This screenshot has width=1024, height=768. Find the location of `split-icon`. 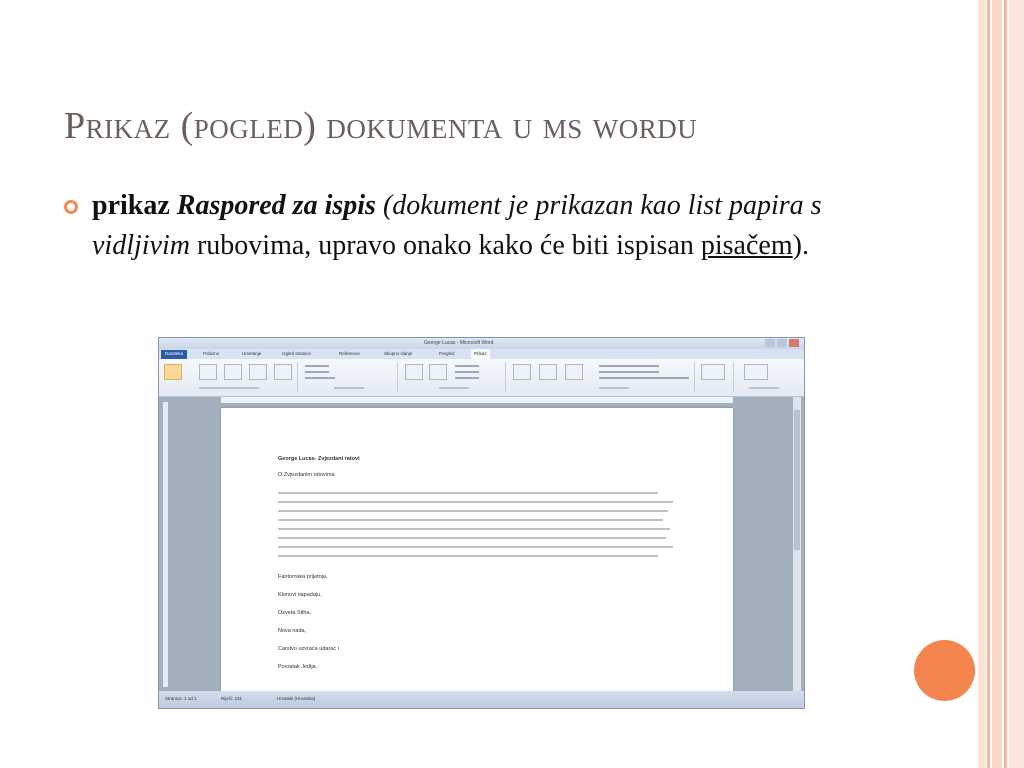

split-icon is located at coordinates (574, 372).